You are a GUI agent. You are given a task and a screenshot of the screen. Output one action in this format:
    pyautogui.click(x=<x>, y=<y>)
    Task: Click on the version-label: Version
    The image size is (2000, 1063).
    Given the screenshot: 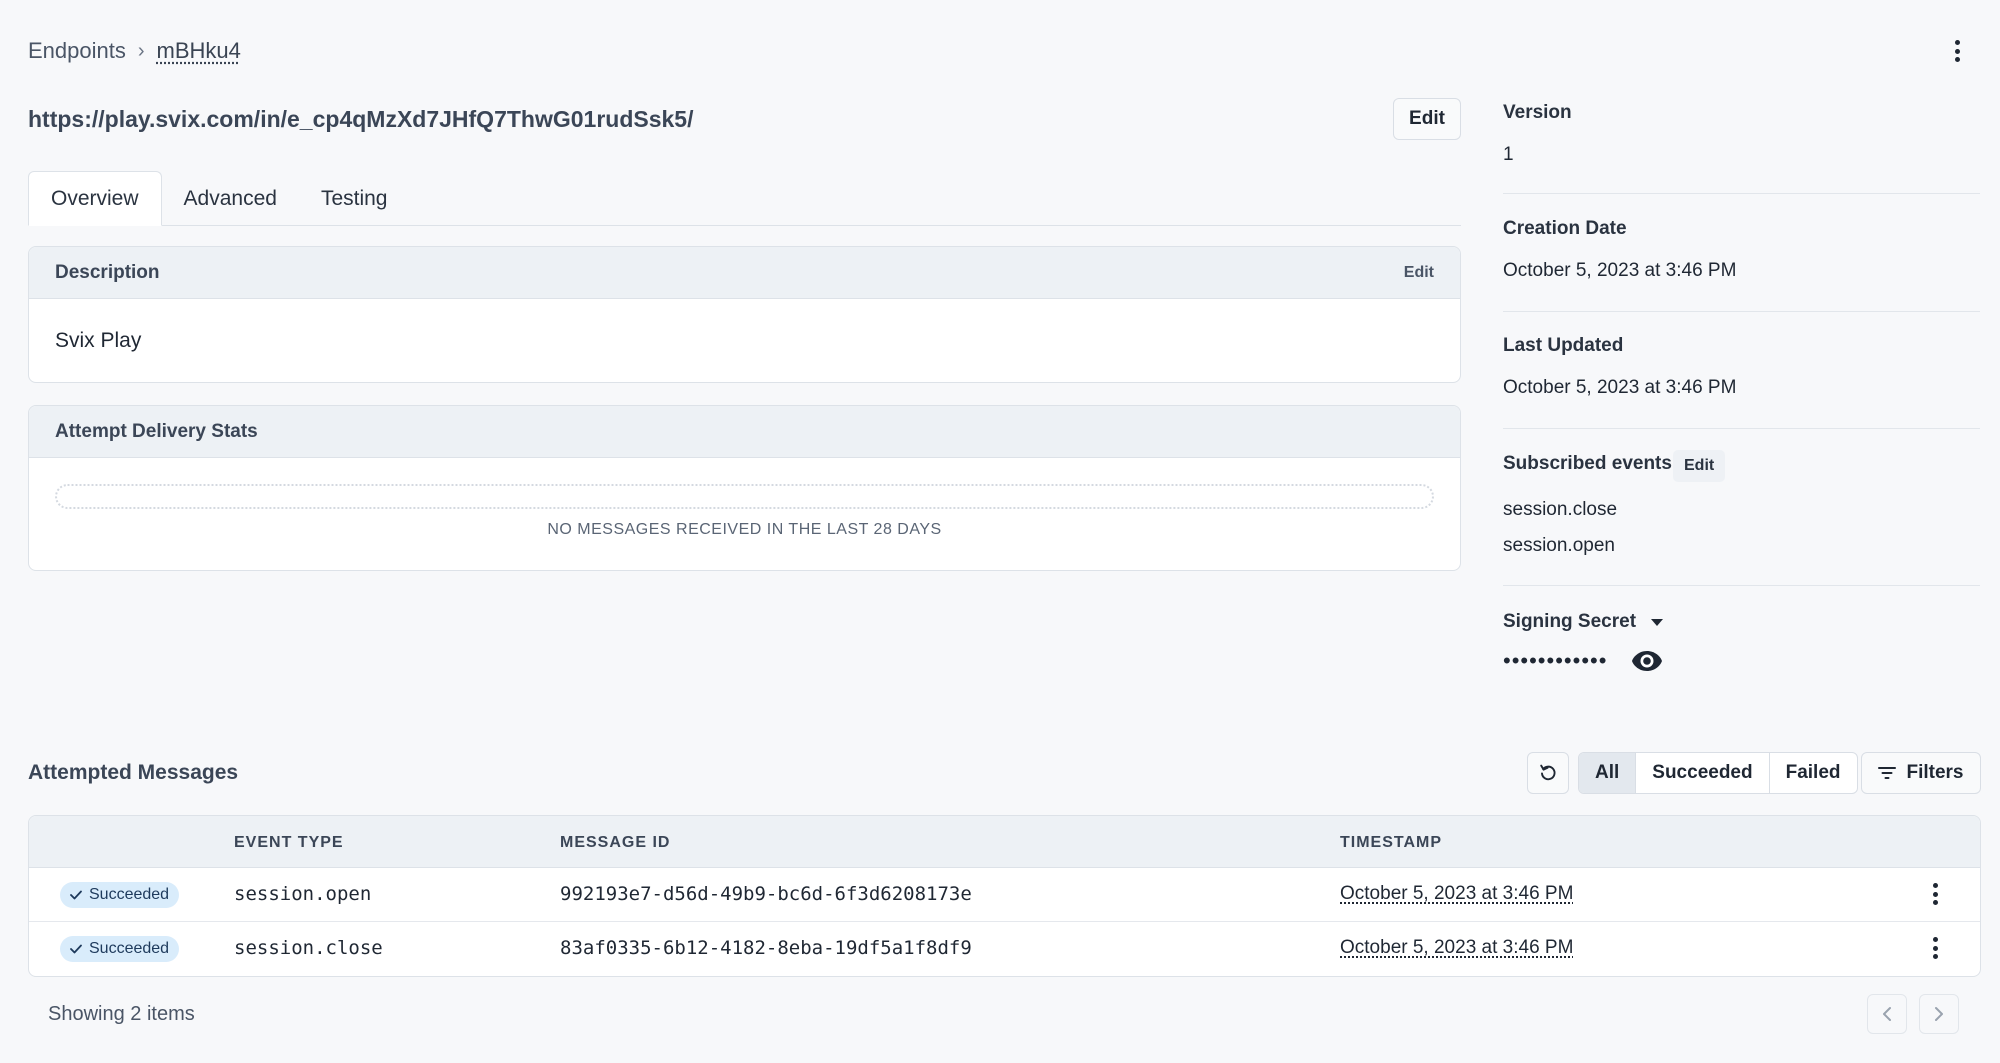 What is the action you would take?
    pyautogui.click(x=1537, y=112)
    